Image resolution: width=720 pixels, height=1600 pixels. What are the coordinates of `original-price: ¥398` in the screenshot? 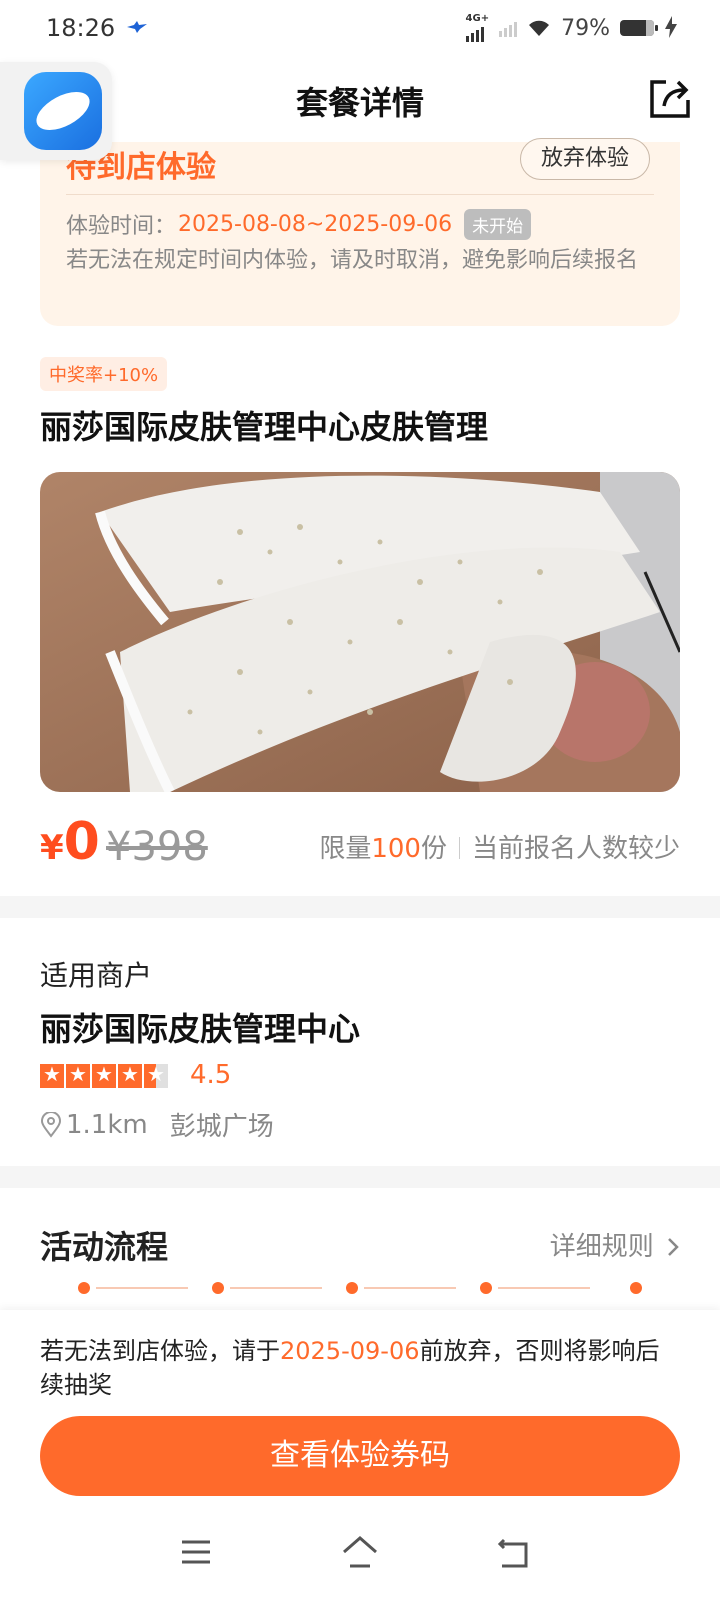 It's located at (157, 847).